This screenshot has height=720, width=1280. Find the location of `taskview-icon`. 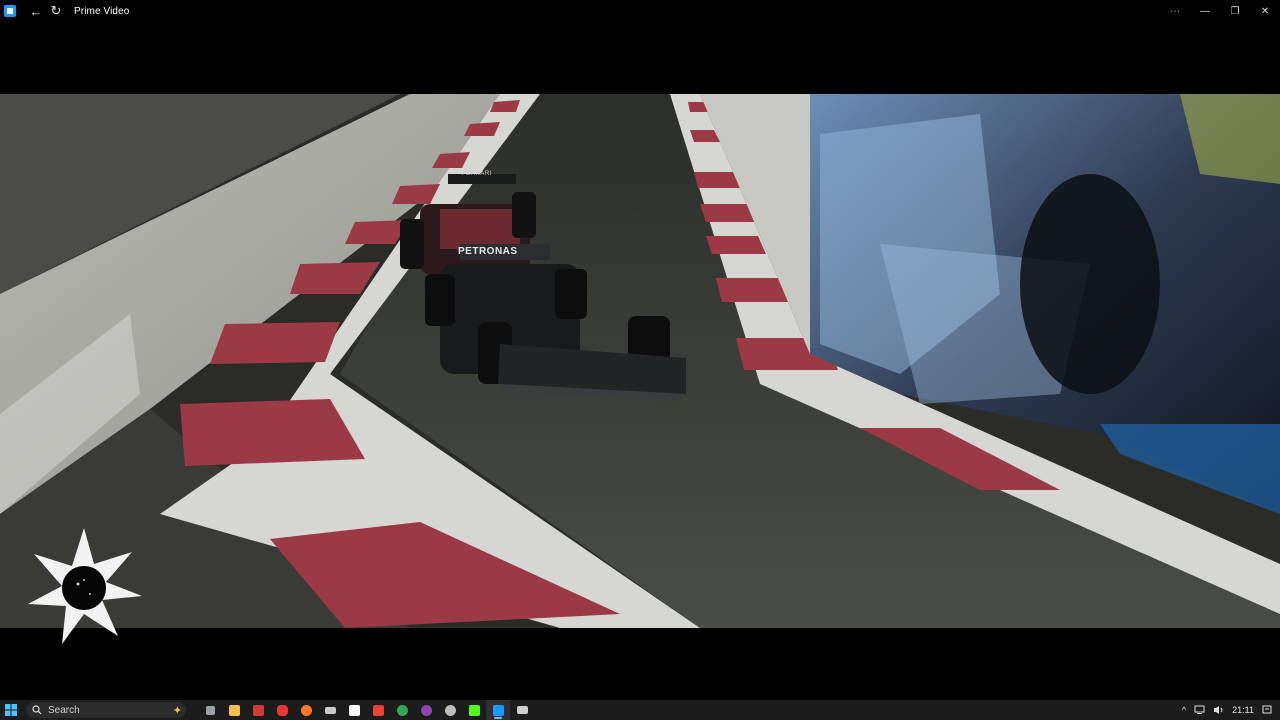

taskview-icon is located at coordinates (210, 710).